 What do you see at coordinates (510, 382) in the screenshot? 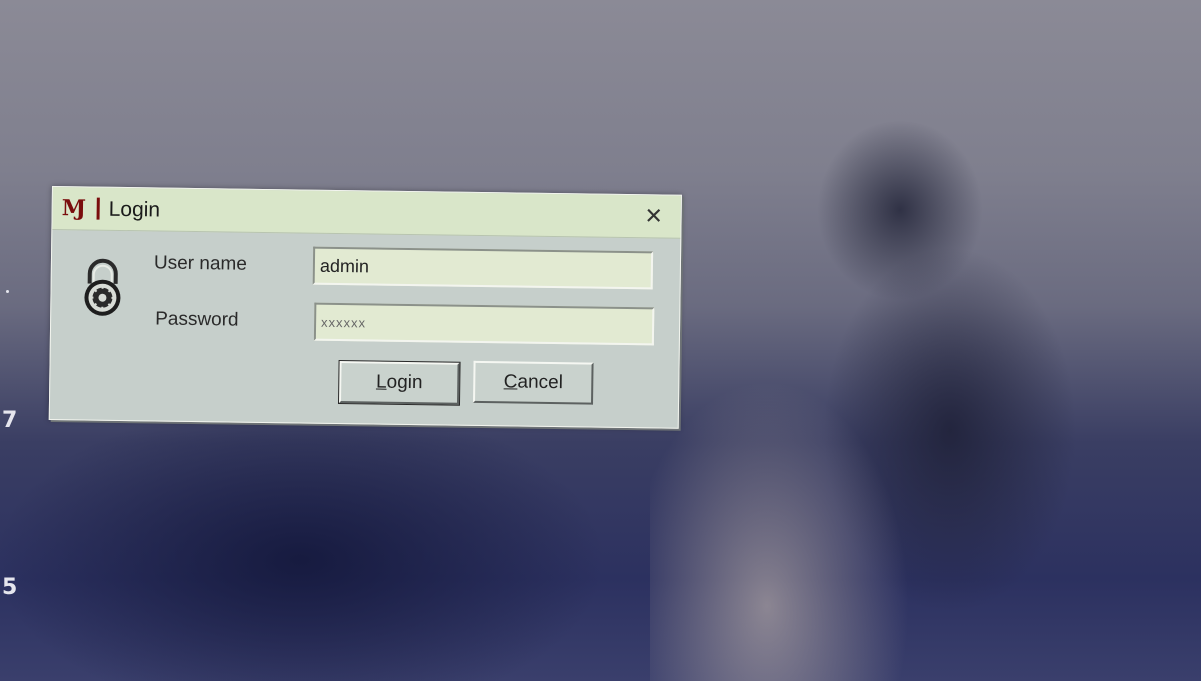
I see `cancel-mnemonic: C` at bounding box center [510, 382].